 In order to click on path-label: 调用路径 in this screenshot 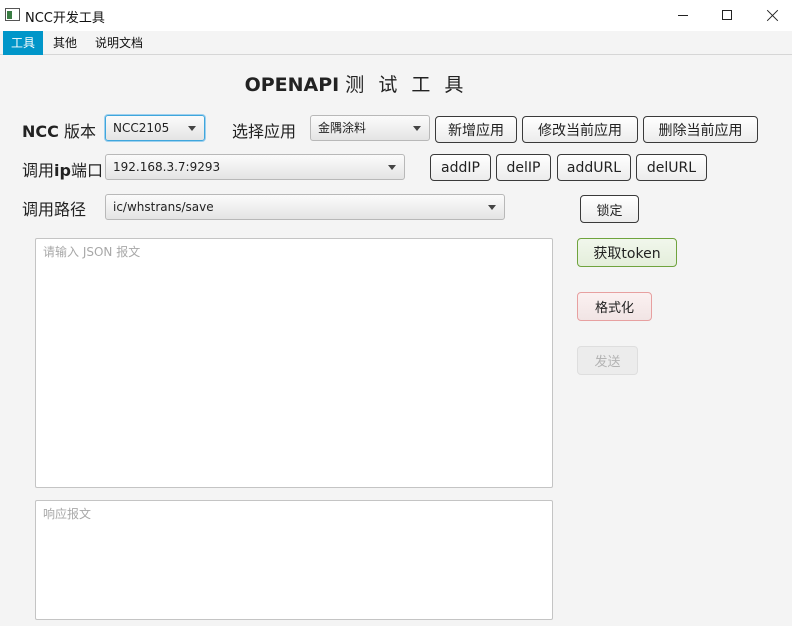, I will do `click(54, 209)`.